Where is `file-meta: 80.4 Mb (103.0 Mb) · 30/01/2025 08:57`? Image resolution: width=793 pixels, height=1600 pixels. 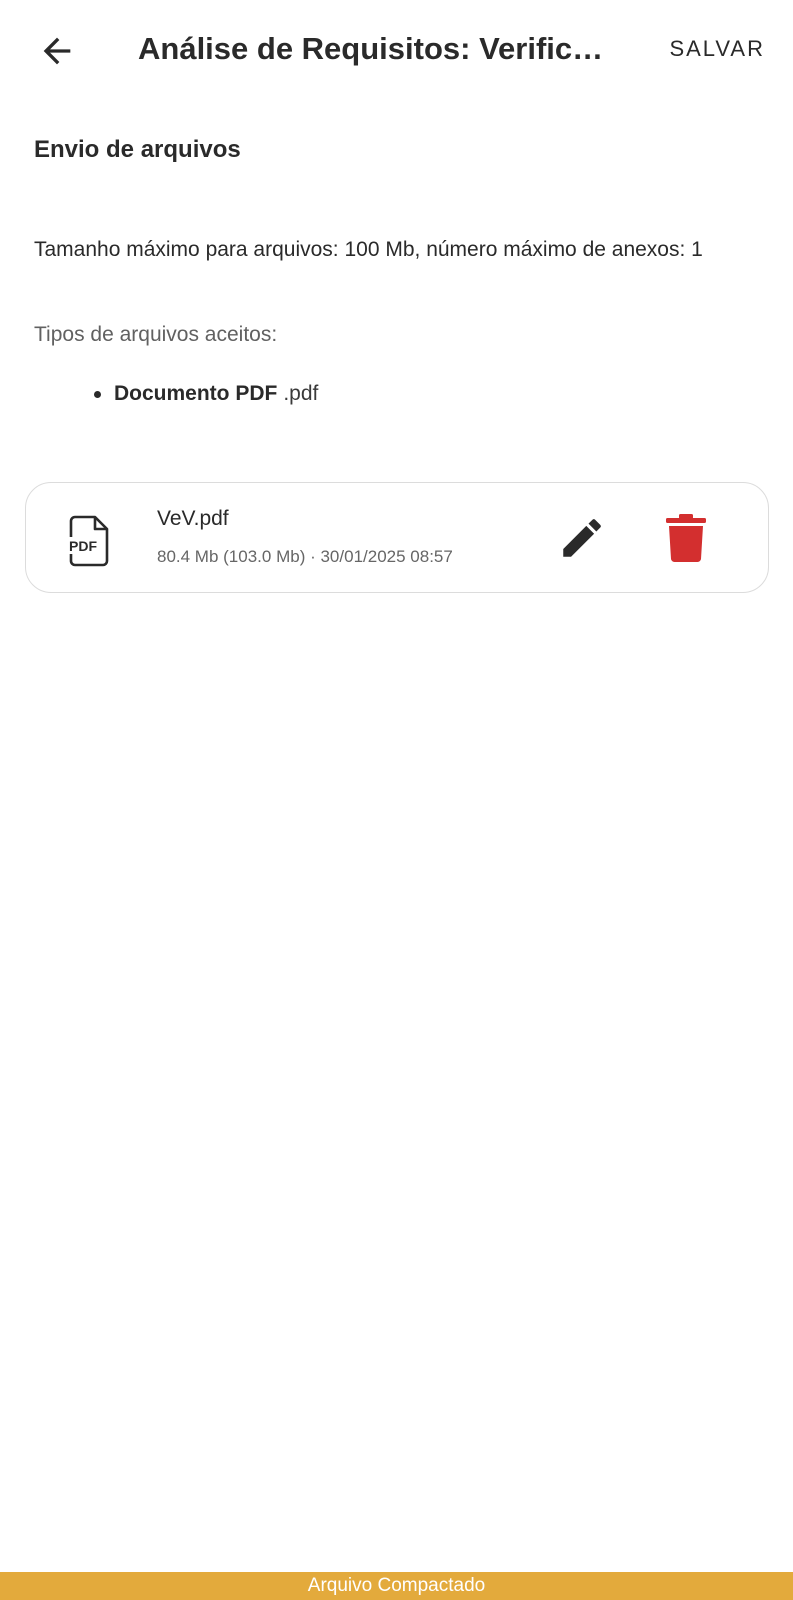 file-meta: 80.4 Mb (103.0 Mb) · 30/01/2025 08:57 is located at coordinates (305, 557).